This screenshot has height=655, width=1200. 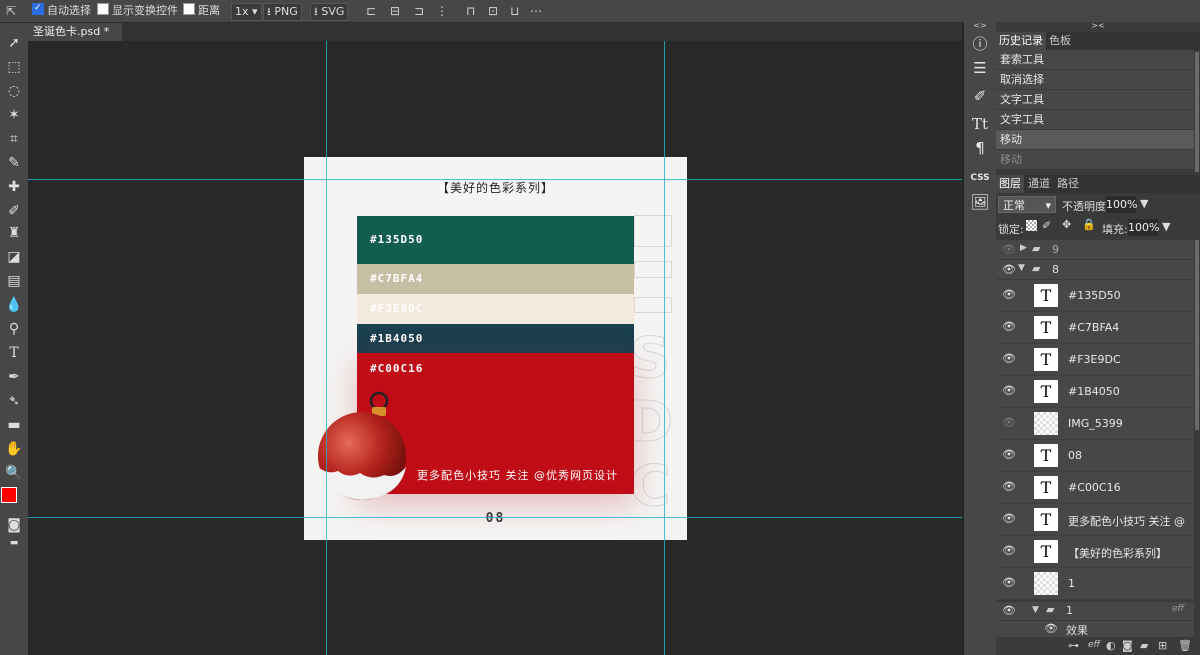 I want to click on image-icon: 🖼, so click(x=980, y=202).